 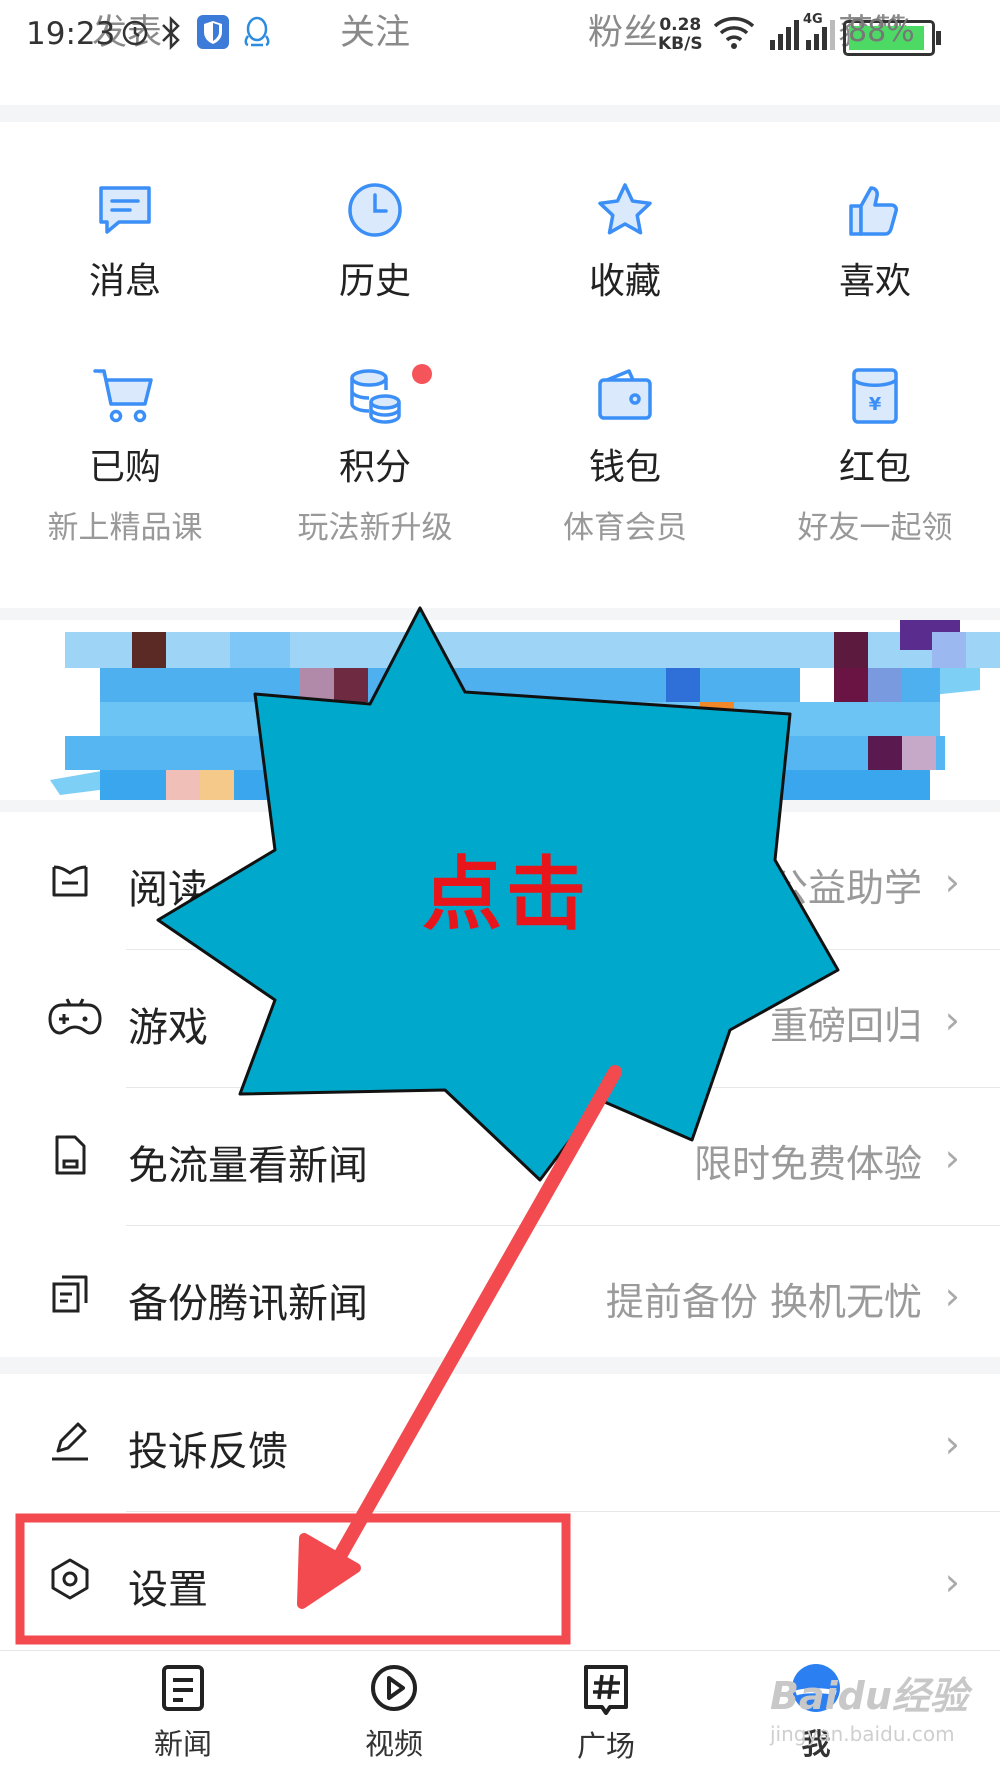 What do you see at coordinates (506, 894) in the screenshot?
I see `callout-label: 点击` at bounding box center [506, 894].